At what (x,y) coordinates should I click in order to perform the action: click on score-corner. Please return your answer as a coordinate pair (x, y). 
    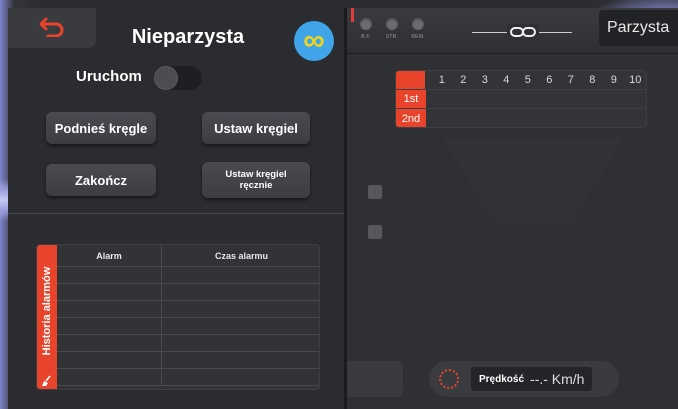
    Looking at the image, I should click on (410, 80).